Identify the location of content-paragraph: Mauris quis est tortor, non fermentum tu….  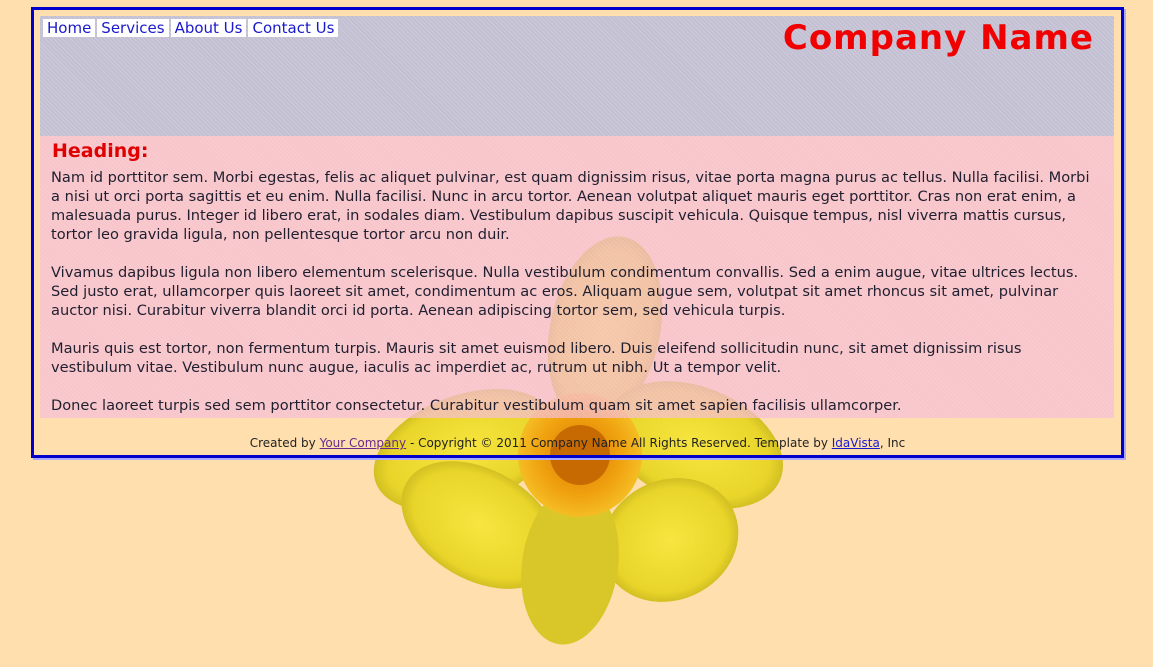
(536, 358).